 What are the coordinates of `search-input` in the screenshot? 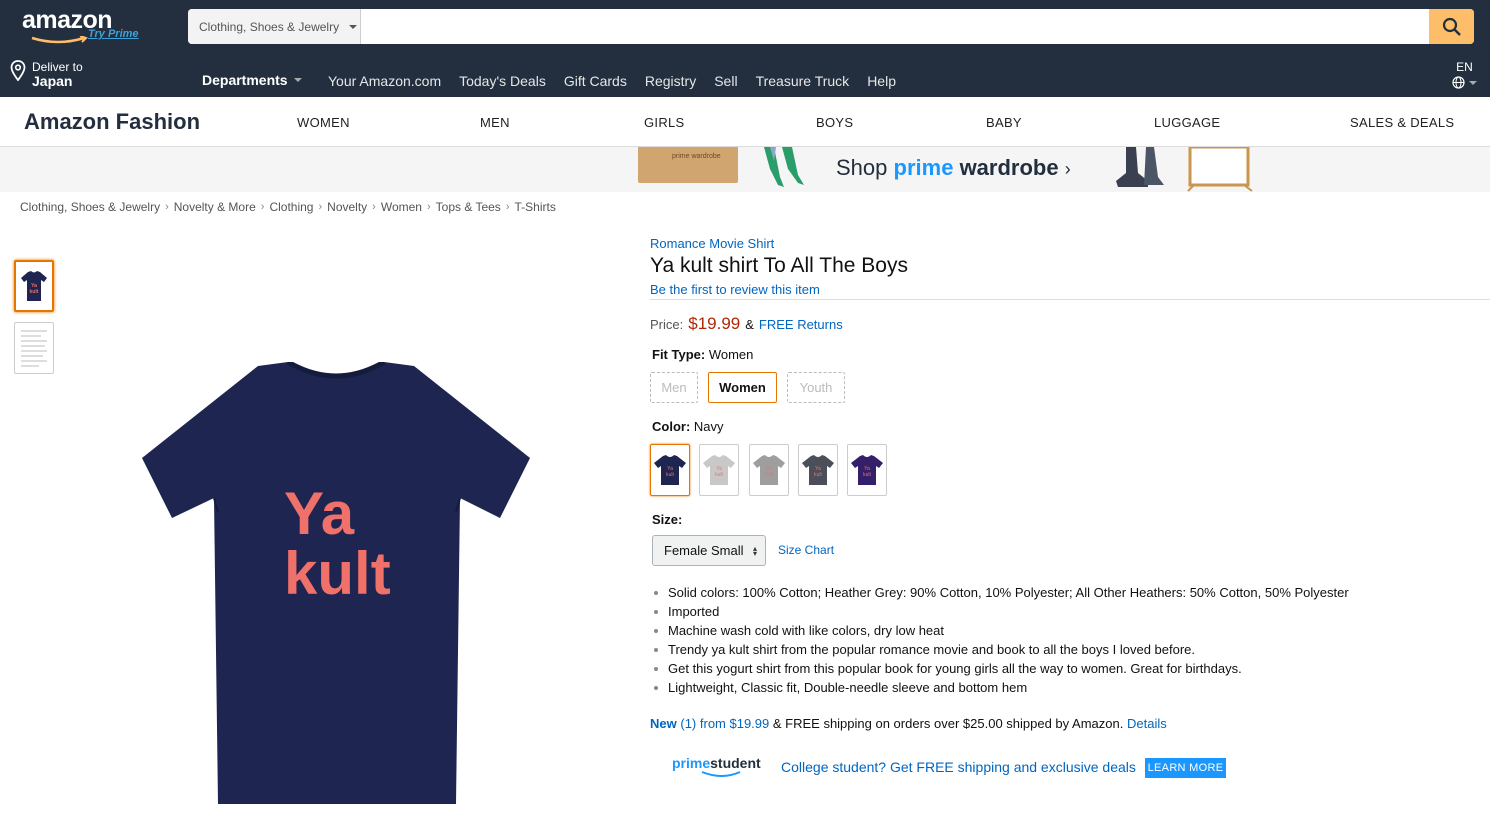 It's located at (895, 26).